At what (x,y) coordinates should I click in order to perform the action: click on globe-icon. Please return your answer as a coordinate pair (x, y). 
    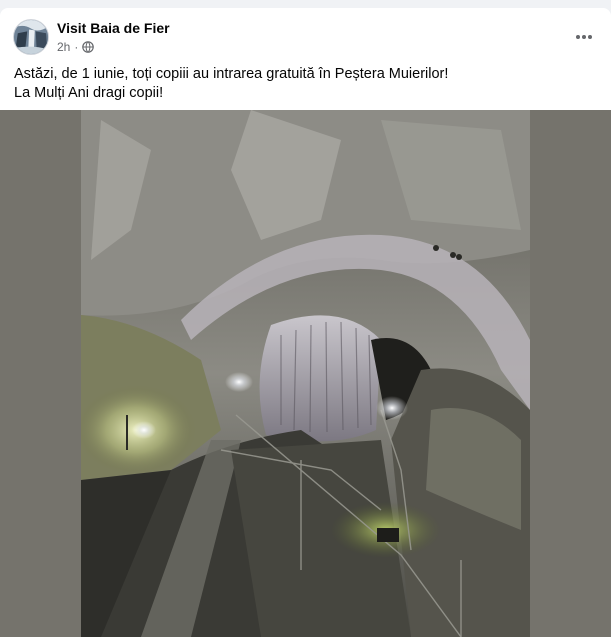
    Looking at the image, I should click on (88, 47).